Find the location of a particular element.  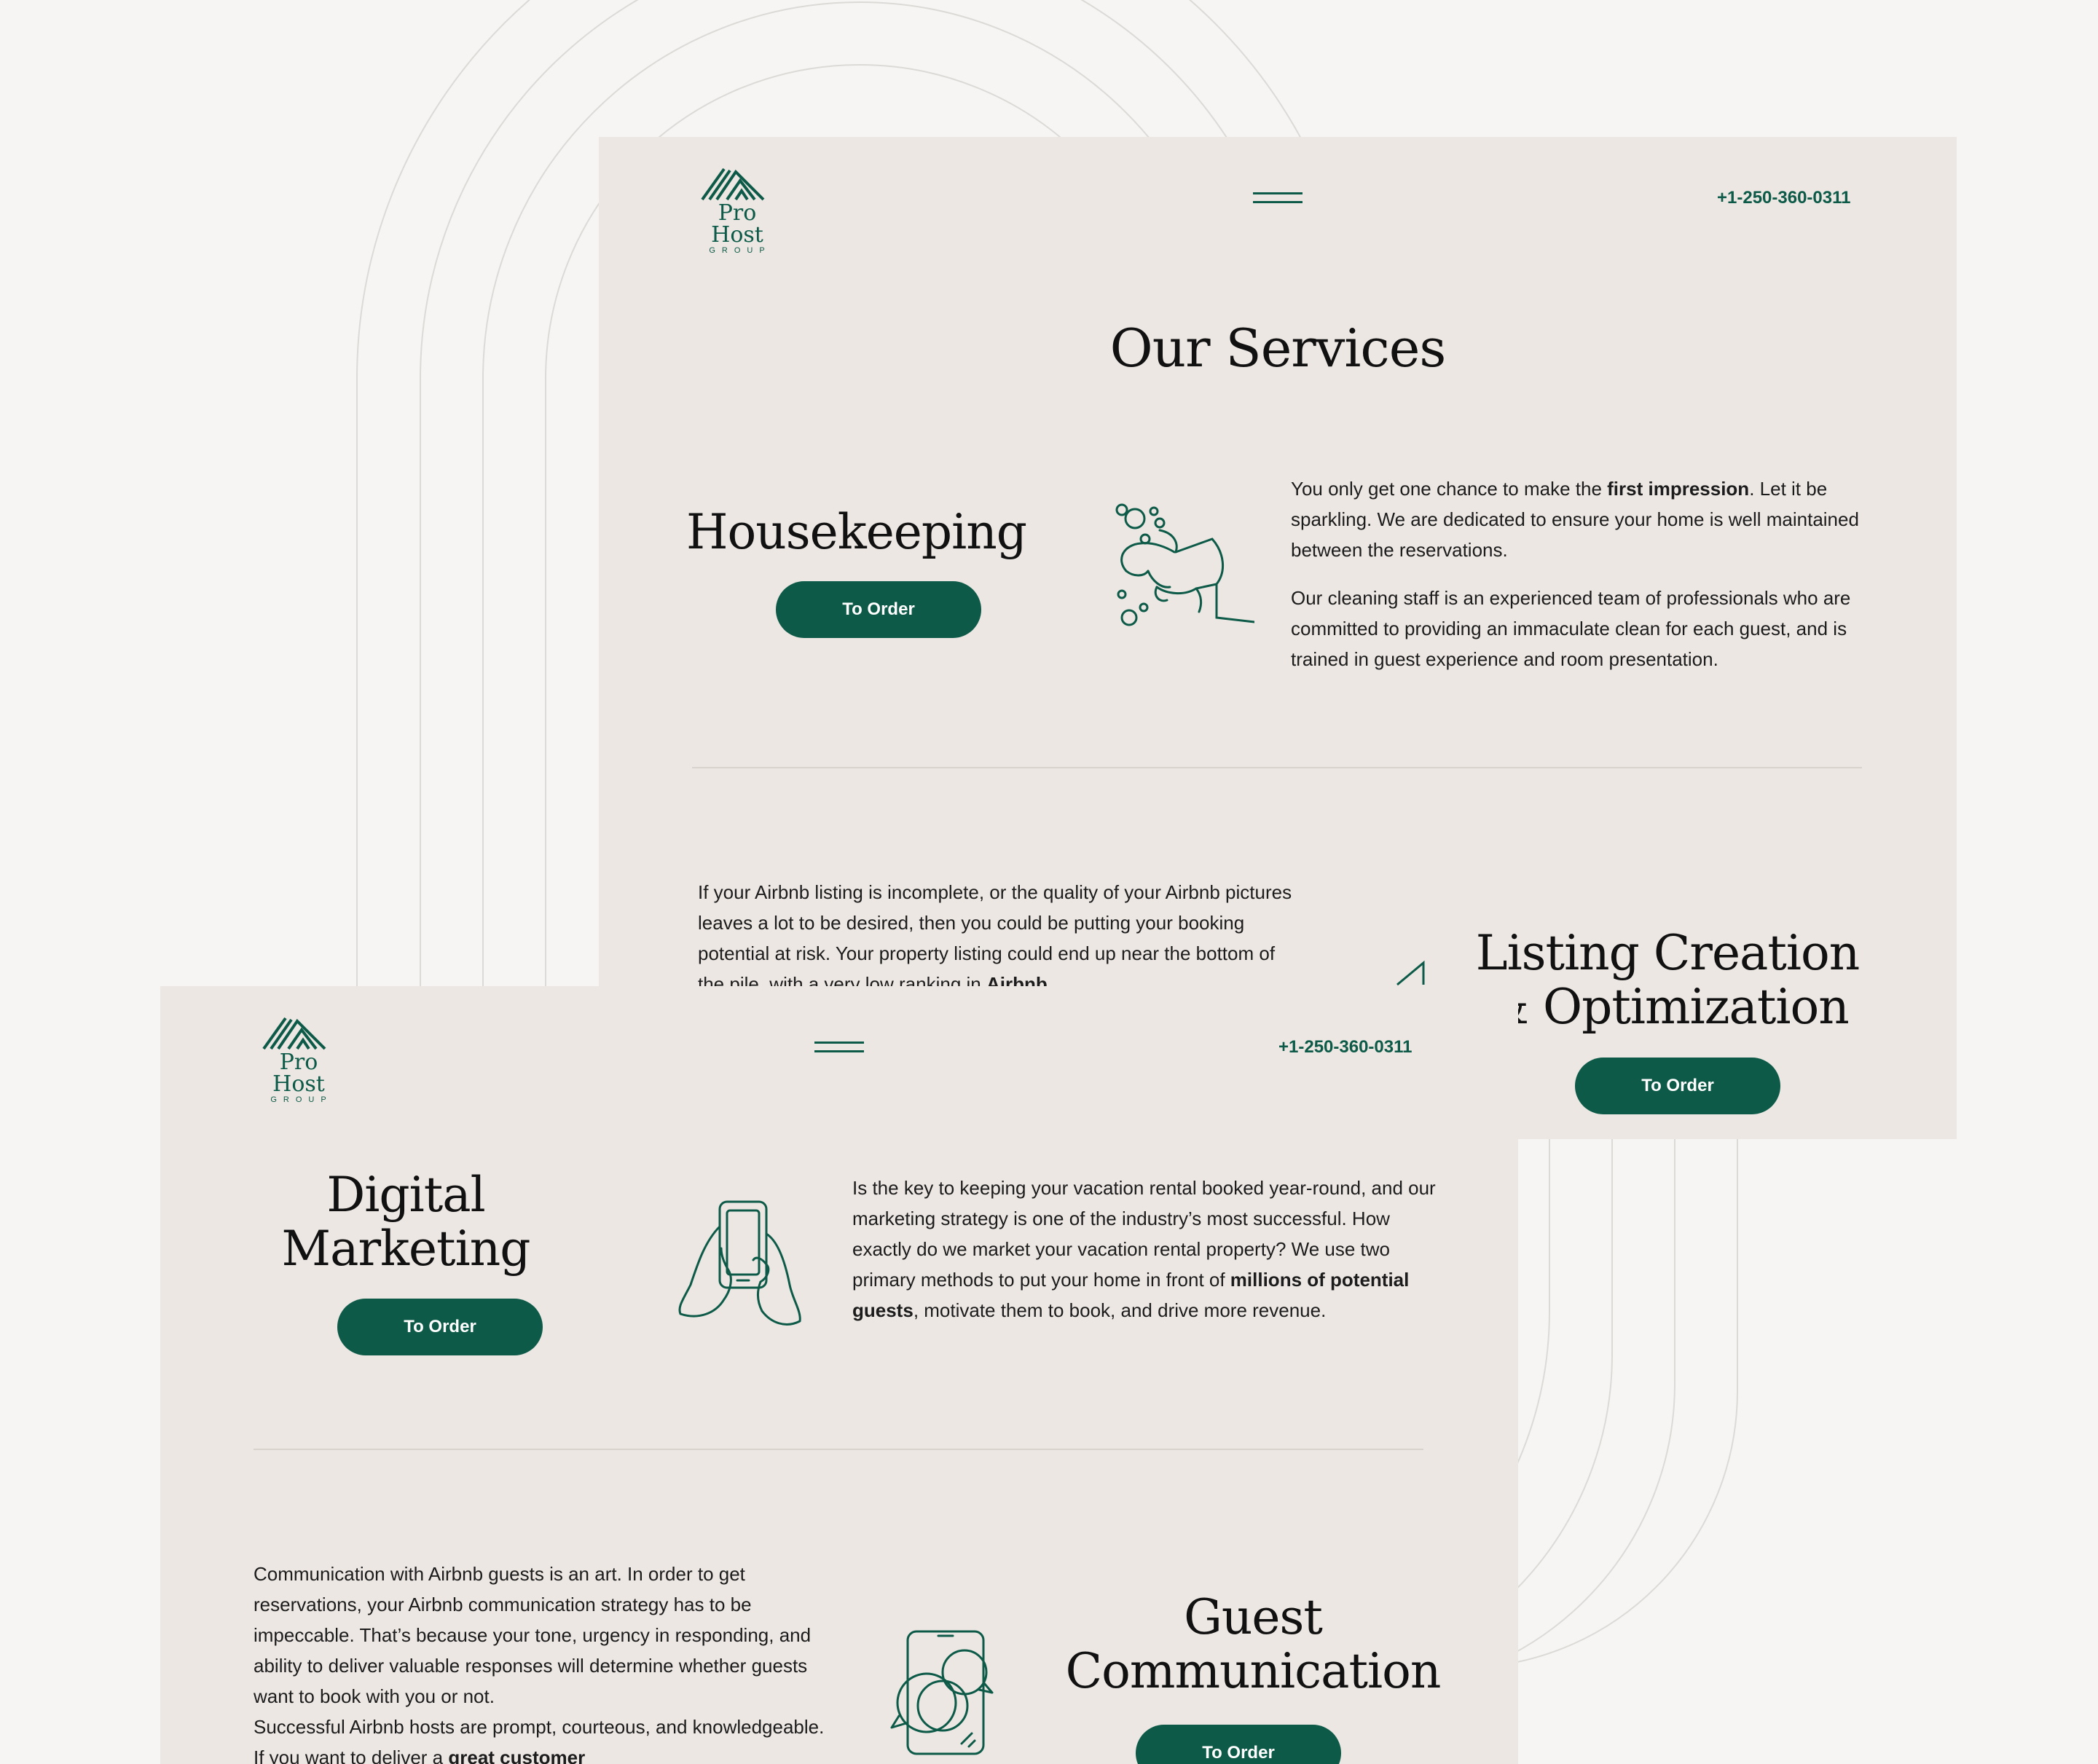

housekeeping-title: Housekeeping is located at coordinates (856, 532).